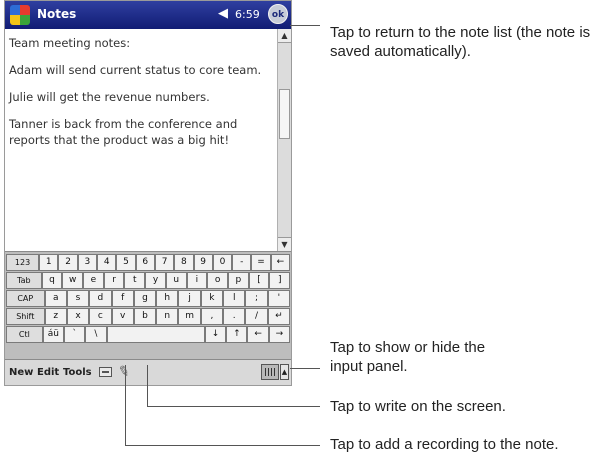 Image resolution: width=616 pixels, height=457 pixels. I want to click on keyboard-key: m, so click(189, 316).